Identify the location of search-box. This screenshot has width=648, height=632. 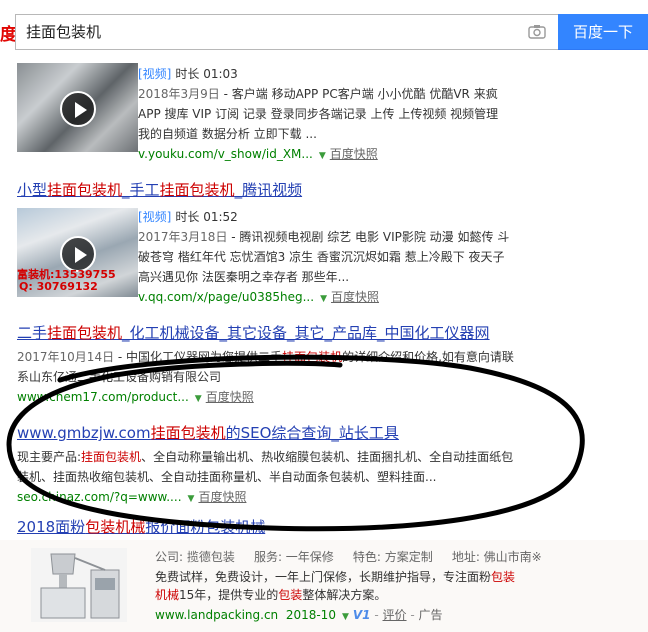
(286, 32).